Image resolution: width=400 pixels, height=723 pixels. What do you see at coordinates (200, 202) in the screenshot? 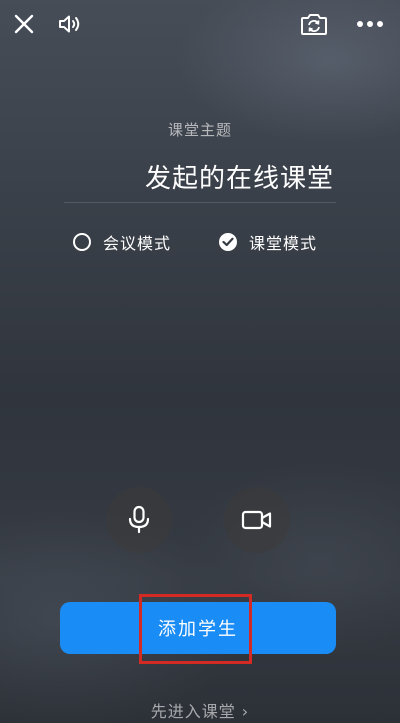
I see `topic-underline` at bounding box center [200, 202].